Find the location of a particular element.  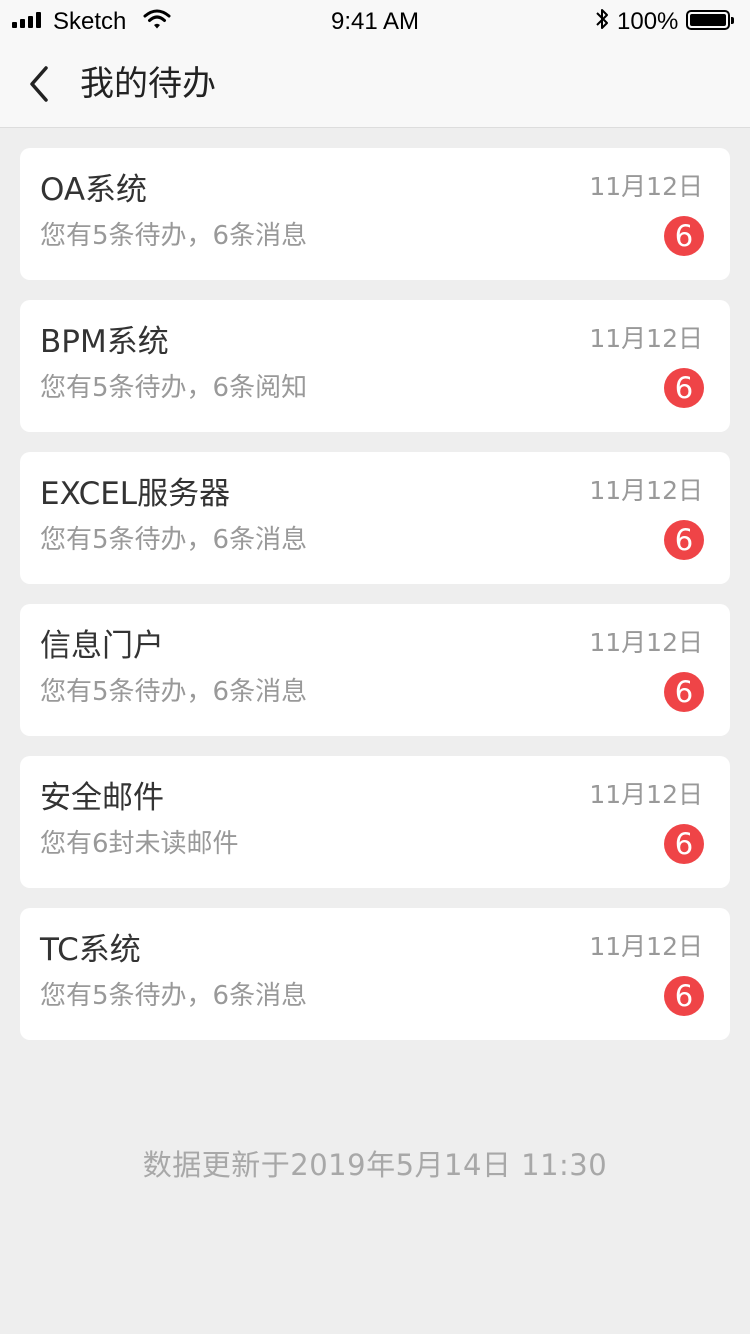

todo-item-bpm: BPM系统 您有5条待办，6条阅知 11月12日 6 is located at coordinates (375, 366).